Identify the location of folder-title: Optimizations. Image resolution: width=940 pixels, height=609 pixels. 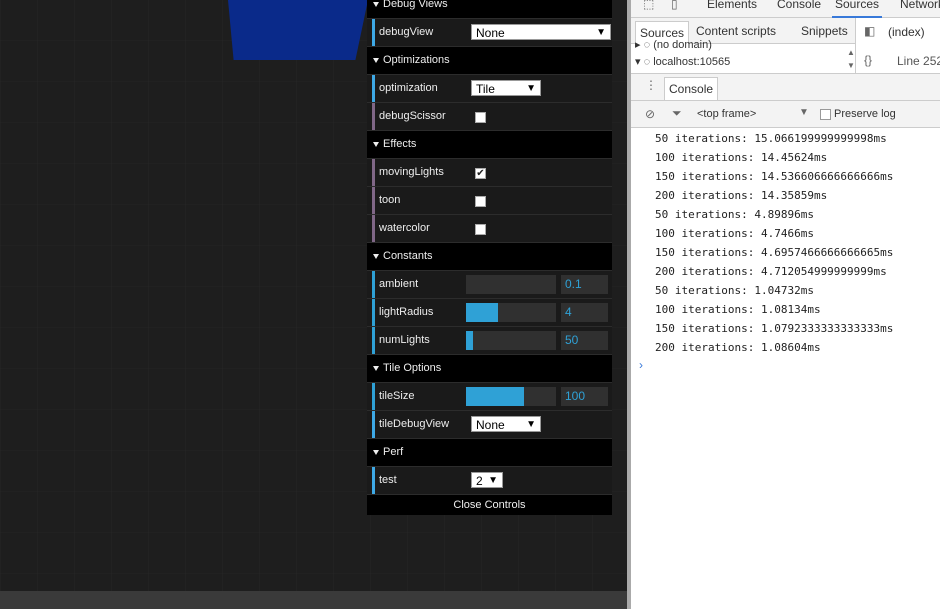
(489, 61).